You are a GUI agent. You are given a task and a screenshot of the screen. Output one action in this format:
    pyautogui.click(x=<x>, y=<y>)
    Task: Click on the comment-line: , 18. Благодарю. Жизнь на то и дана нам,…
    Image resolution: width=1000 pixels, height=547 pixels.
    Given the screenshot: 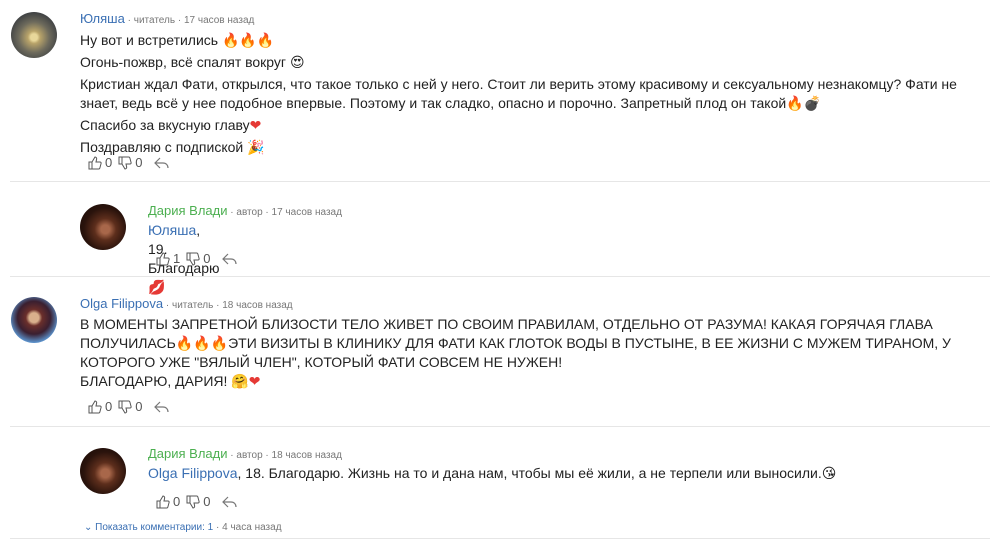 What is the action you would take?
    pyautogui.click(x=529, y=473)
    